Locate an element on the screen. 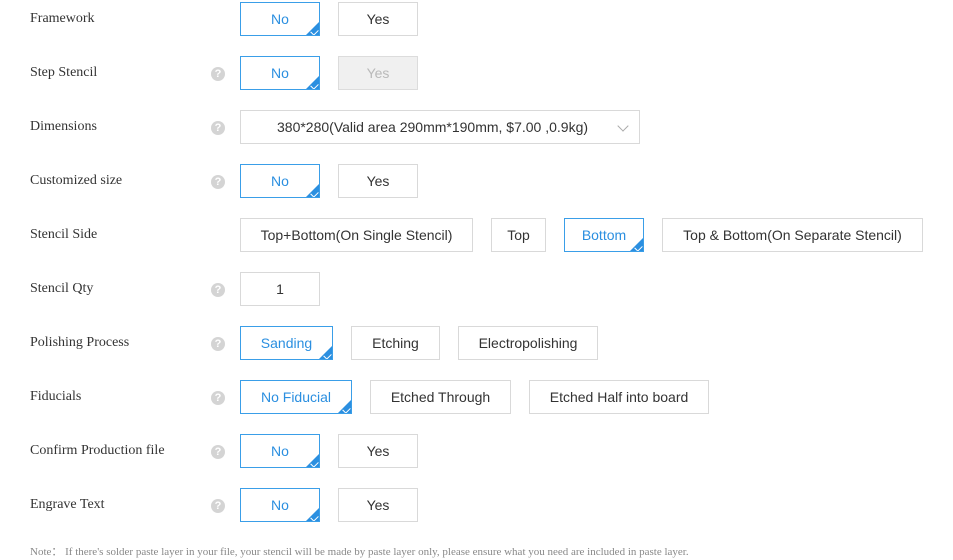 The image size is (953, 560). customized-size-row: Customized size ? No Yes is located at coordinates (476, 181).